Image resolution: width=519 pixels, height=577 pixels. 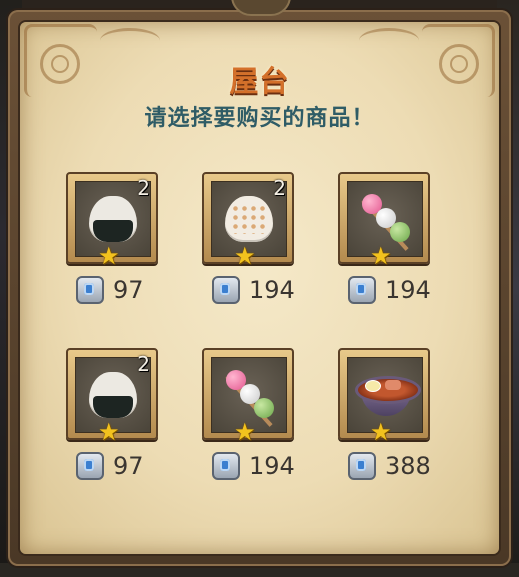 What do you see at coordinates (259, 81) in the screenshot?
I see `dialog-title: 屋台` at bounding box center [259, 81].